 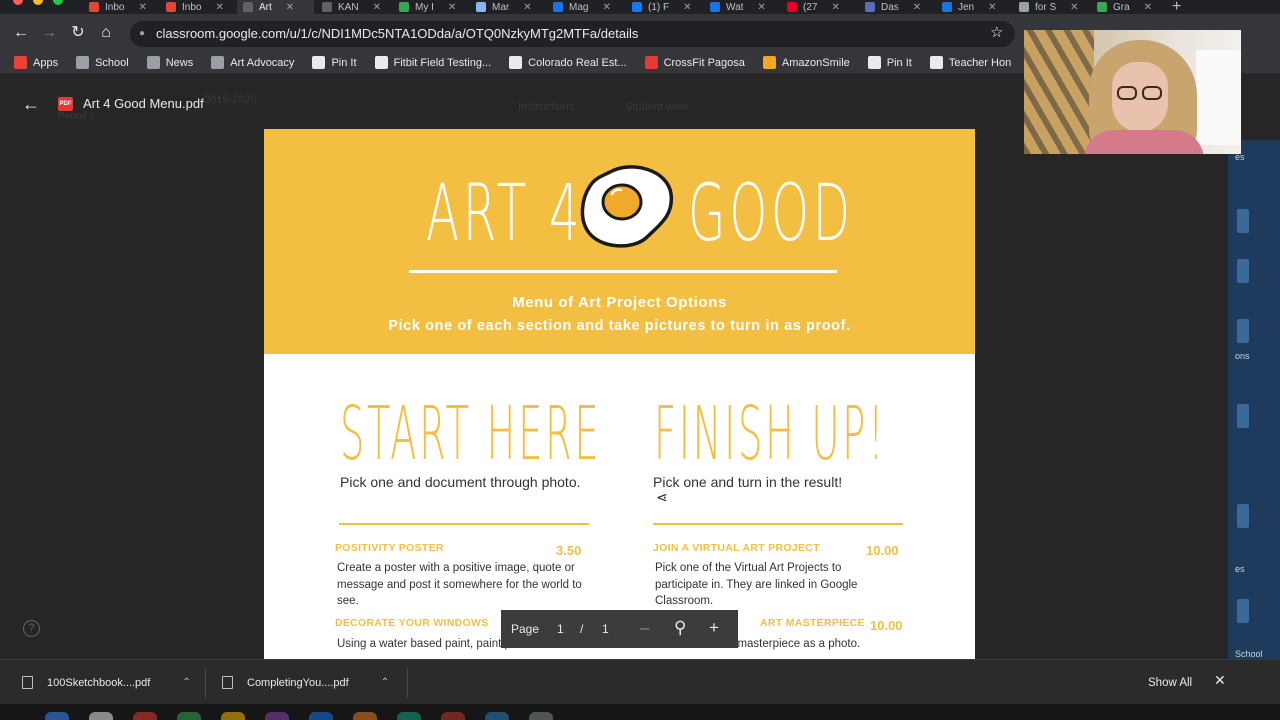 What do you see at coordinates (974, 7) in the screenshot?
I see `browser-tab: Jen ✕` at bounding box center [974, 7].